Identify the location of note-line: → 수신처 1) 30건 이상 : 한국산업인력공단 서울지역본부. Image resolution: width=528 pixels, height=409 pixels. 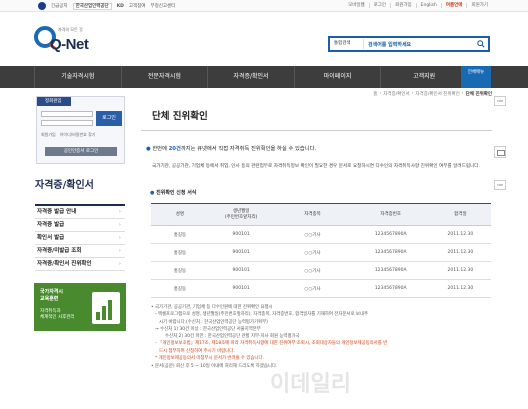
(208, 329).